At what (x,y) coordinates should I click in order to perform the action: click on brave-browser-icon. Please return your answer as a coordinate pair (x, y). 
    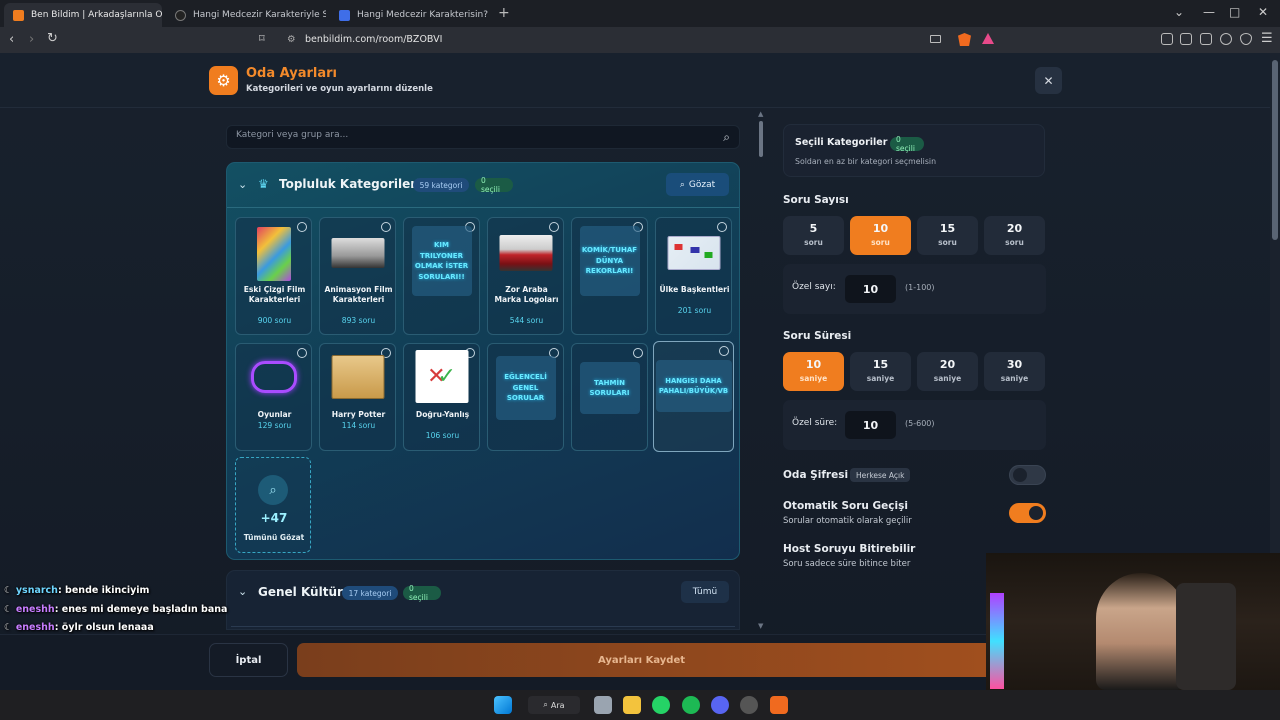
    Looking at the image, I should click on (779, 705).